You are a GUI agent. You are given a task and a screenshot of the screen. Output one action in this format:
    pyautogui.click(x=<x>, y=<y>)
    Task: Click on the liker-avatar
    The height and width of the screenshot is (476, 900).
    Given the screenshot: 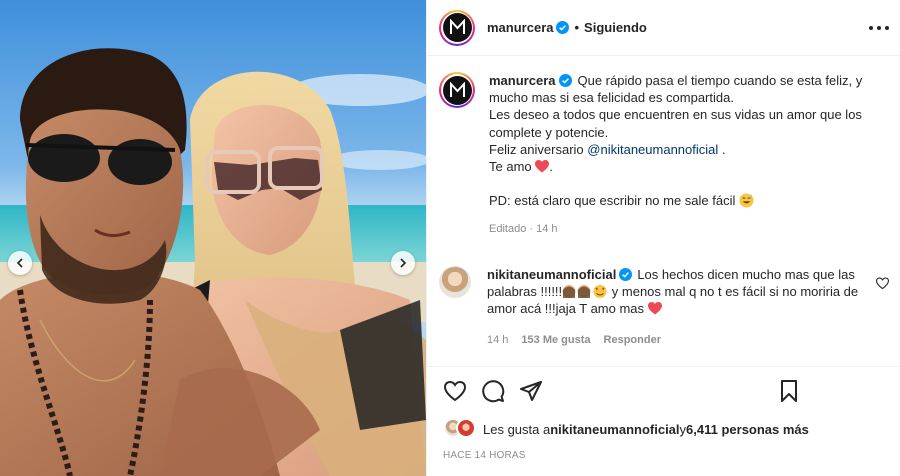 What is the action you would take?
    pyautogui.click(x=466, y=428)
    